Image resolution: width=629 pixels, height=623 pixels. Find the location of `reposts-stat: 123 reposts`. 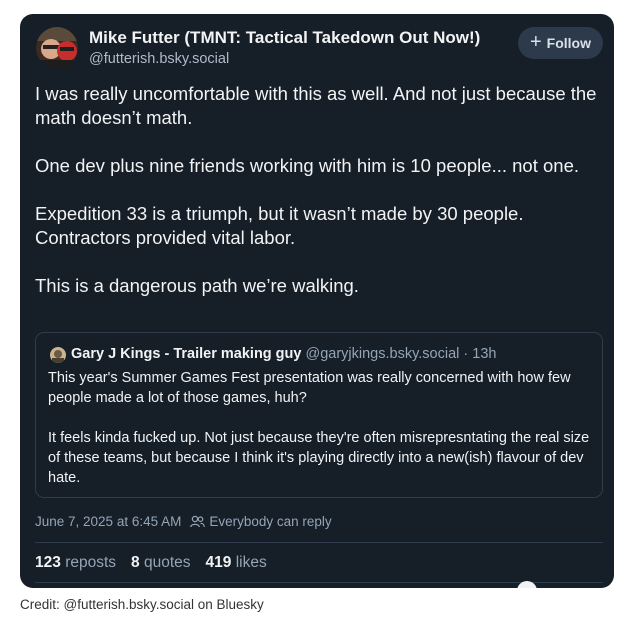

reposts-stat: 123 reposts is located at coordinates (75, 563).